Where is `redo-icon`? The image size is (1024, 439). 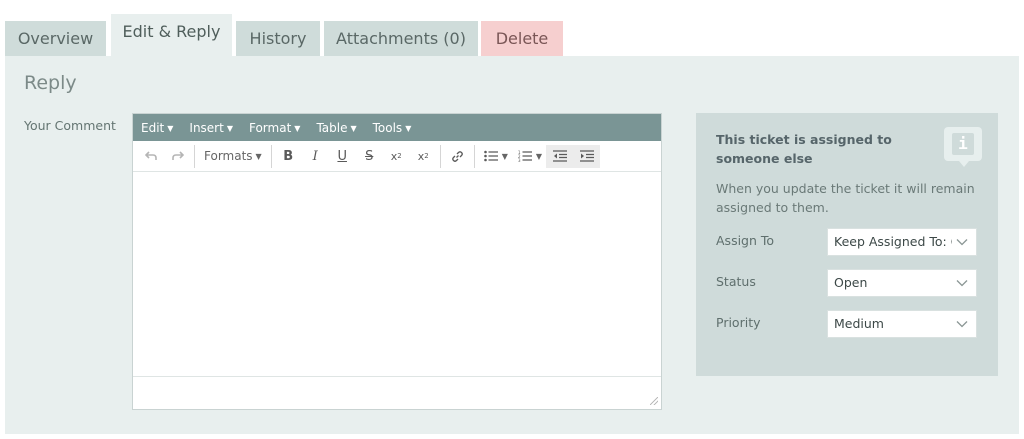 redo-icon is located at coordinates (177, 156).